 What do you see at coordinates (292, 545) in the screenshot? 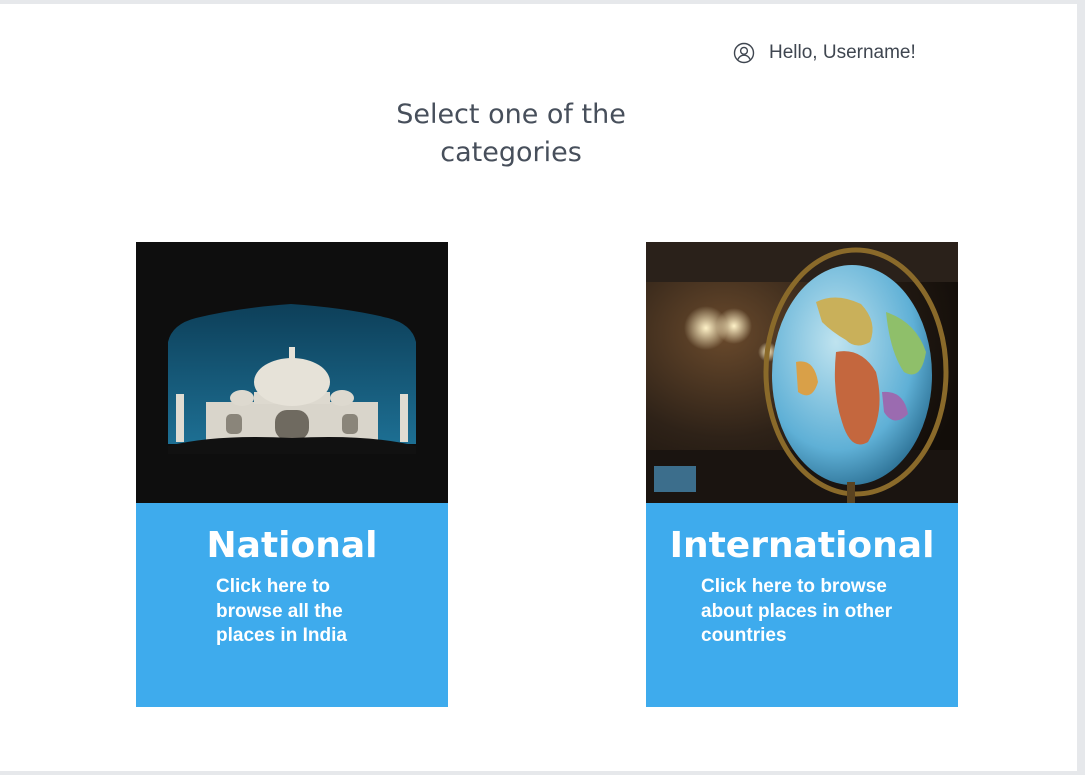
I see `national-title: National` at bounding box center [292, 545].